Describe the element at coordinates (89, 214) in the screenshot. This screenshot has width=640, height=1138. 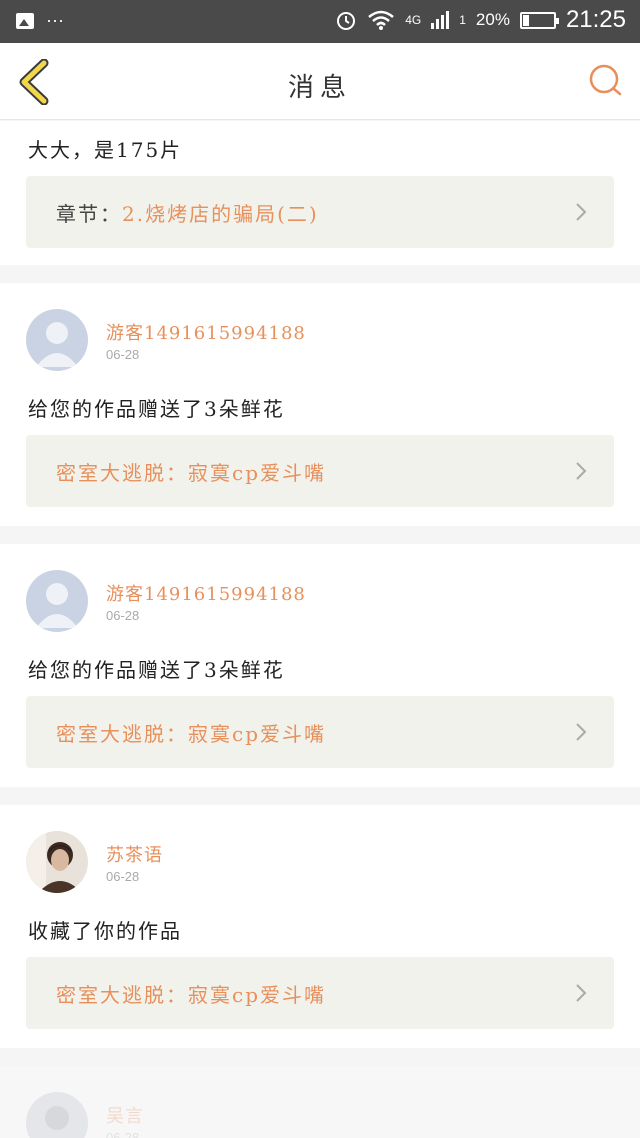
I see `link-prefix: 章节：` at that location.